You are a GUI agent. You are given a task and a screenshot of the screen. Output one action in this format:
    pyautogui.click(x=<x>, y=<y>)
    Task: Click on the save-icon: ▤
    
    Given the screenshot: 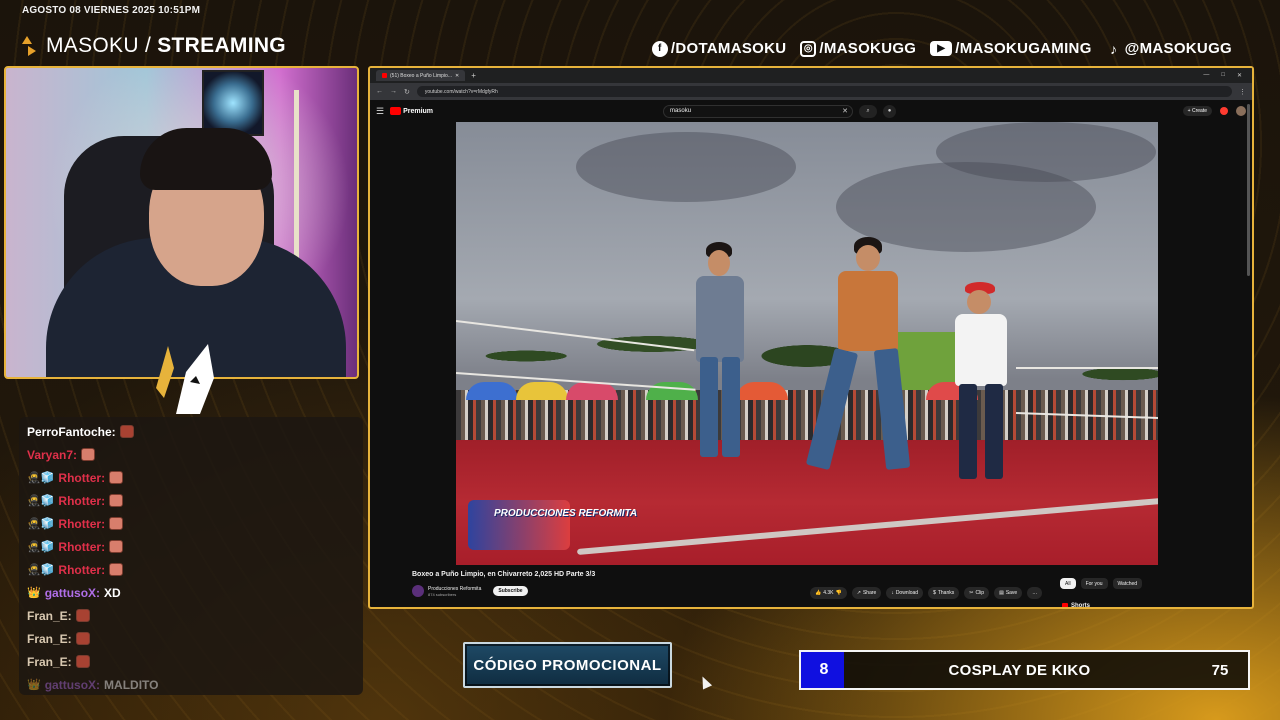 What is the action you would take?
    pyautogui.click(x=1001, y=593)
    